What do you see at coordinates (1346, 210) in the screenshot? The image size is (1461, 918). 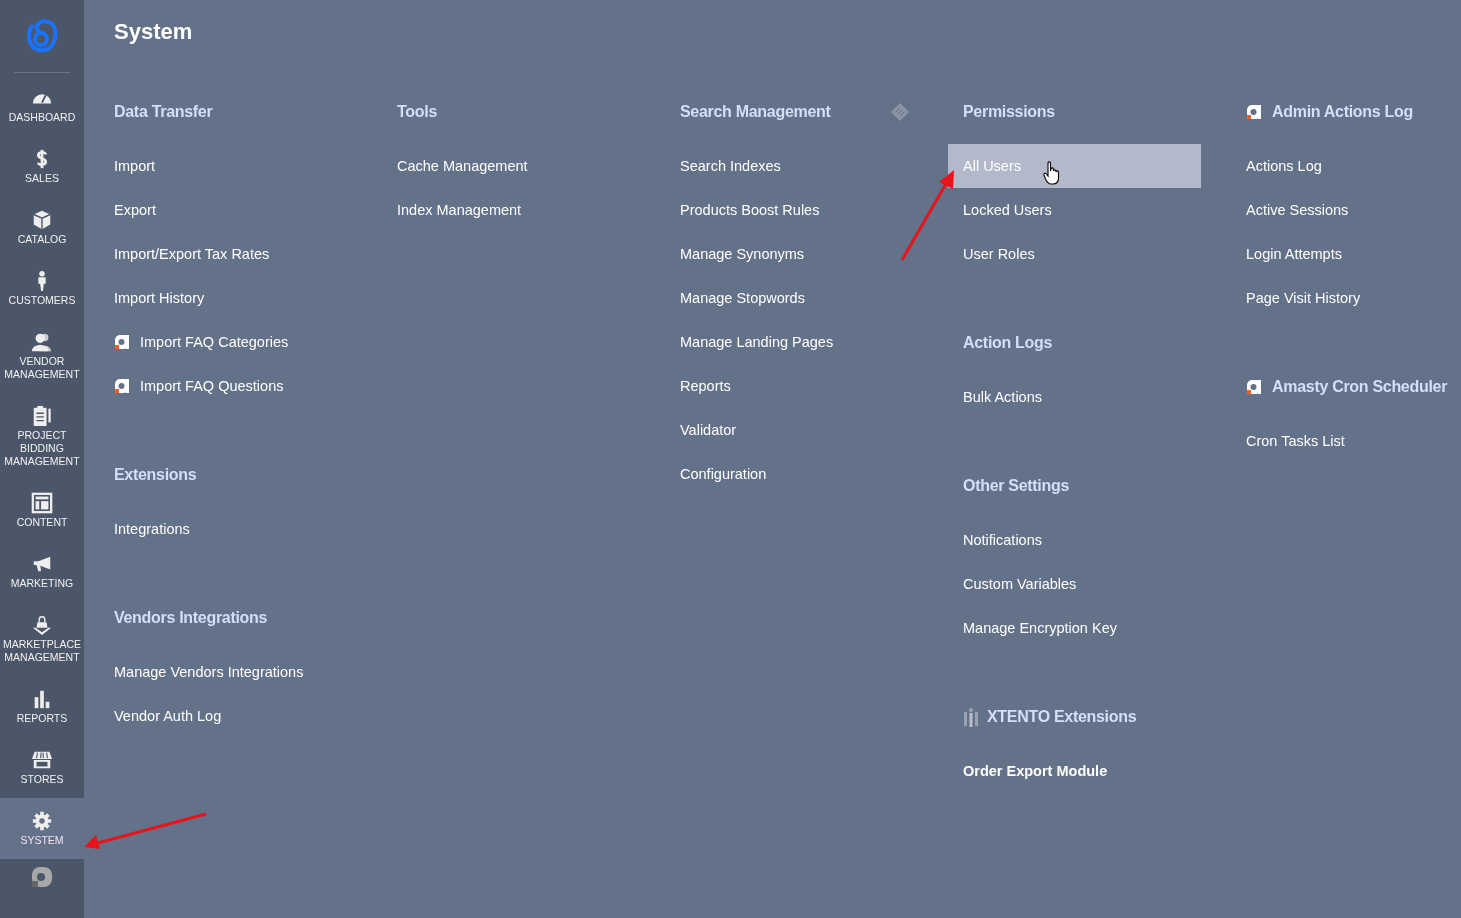 I see `menu-link: Active Sessions` at bounding box center [1346, 210].